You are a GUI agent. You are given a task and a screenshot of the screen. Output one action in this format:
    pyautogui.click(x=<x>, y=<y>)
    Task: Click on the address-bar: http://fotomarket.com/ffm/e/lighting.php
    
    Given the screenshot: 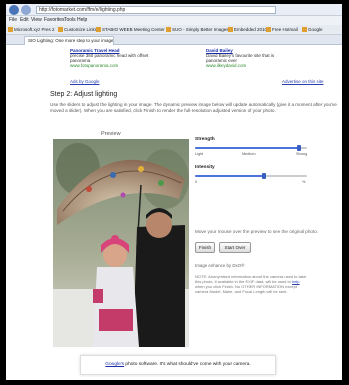 What is the action you would take?
    pyautogui.click(x=174, y=10)
    